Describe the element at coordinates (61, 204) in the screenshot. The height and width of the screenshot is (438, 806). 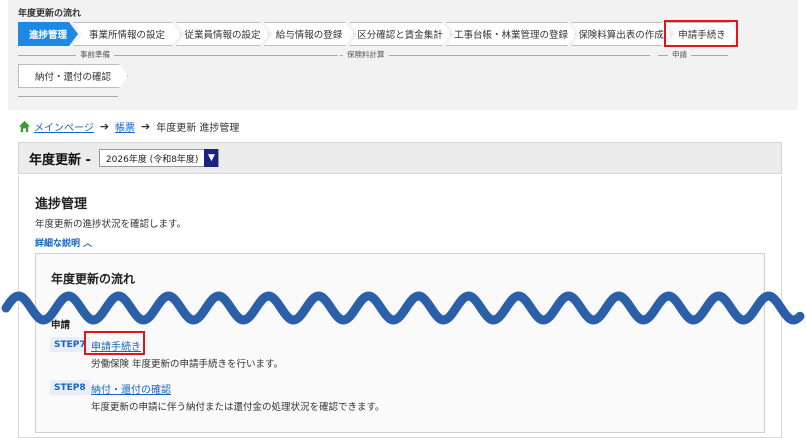
I see `progress-title: 進捗管理` at that location.